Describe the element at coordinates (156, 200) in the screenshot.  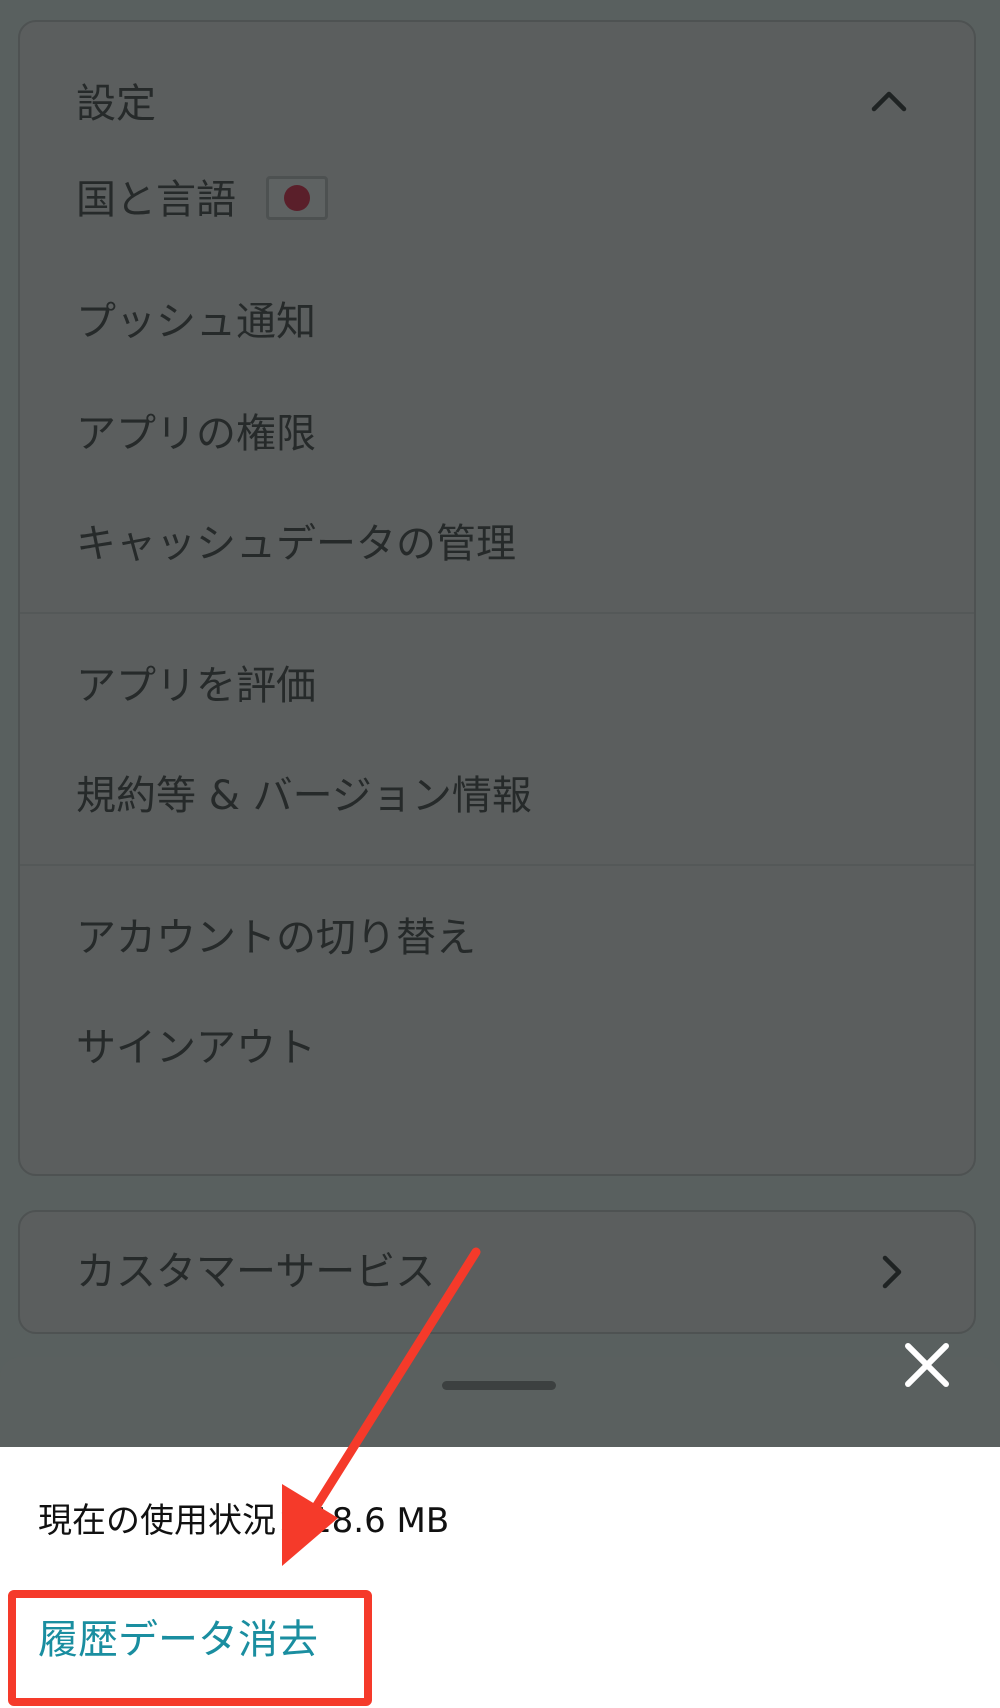
I see `menu-item-label: 国と言語` at that location.